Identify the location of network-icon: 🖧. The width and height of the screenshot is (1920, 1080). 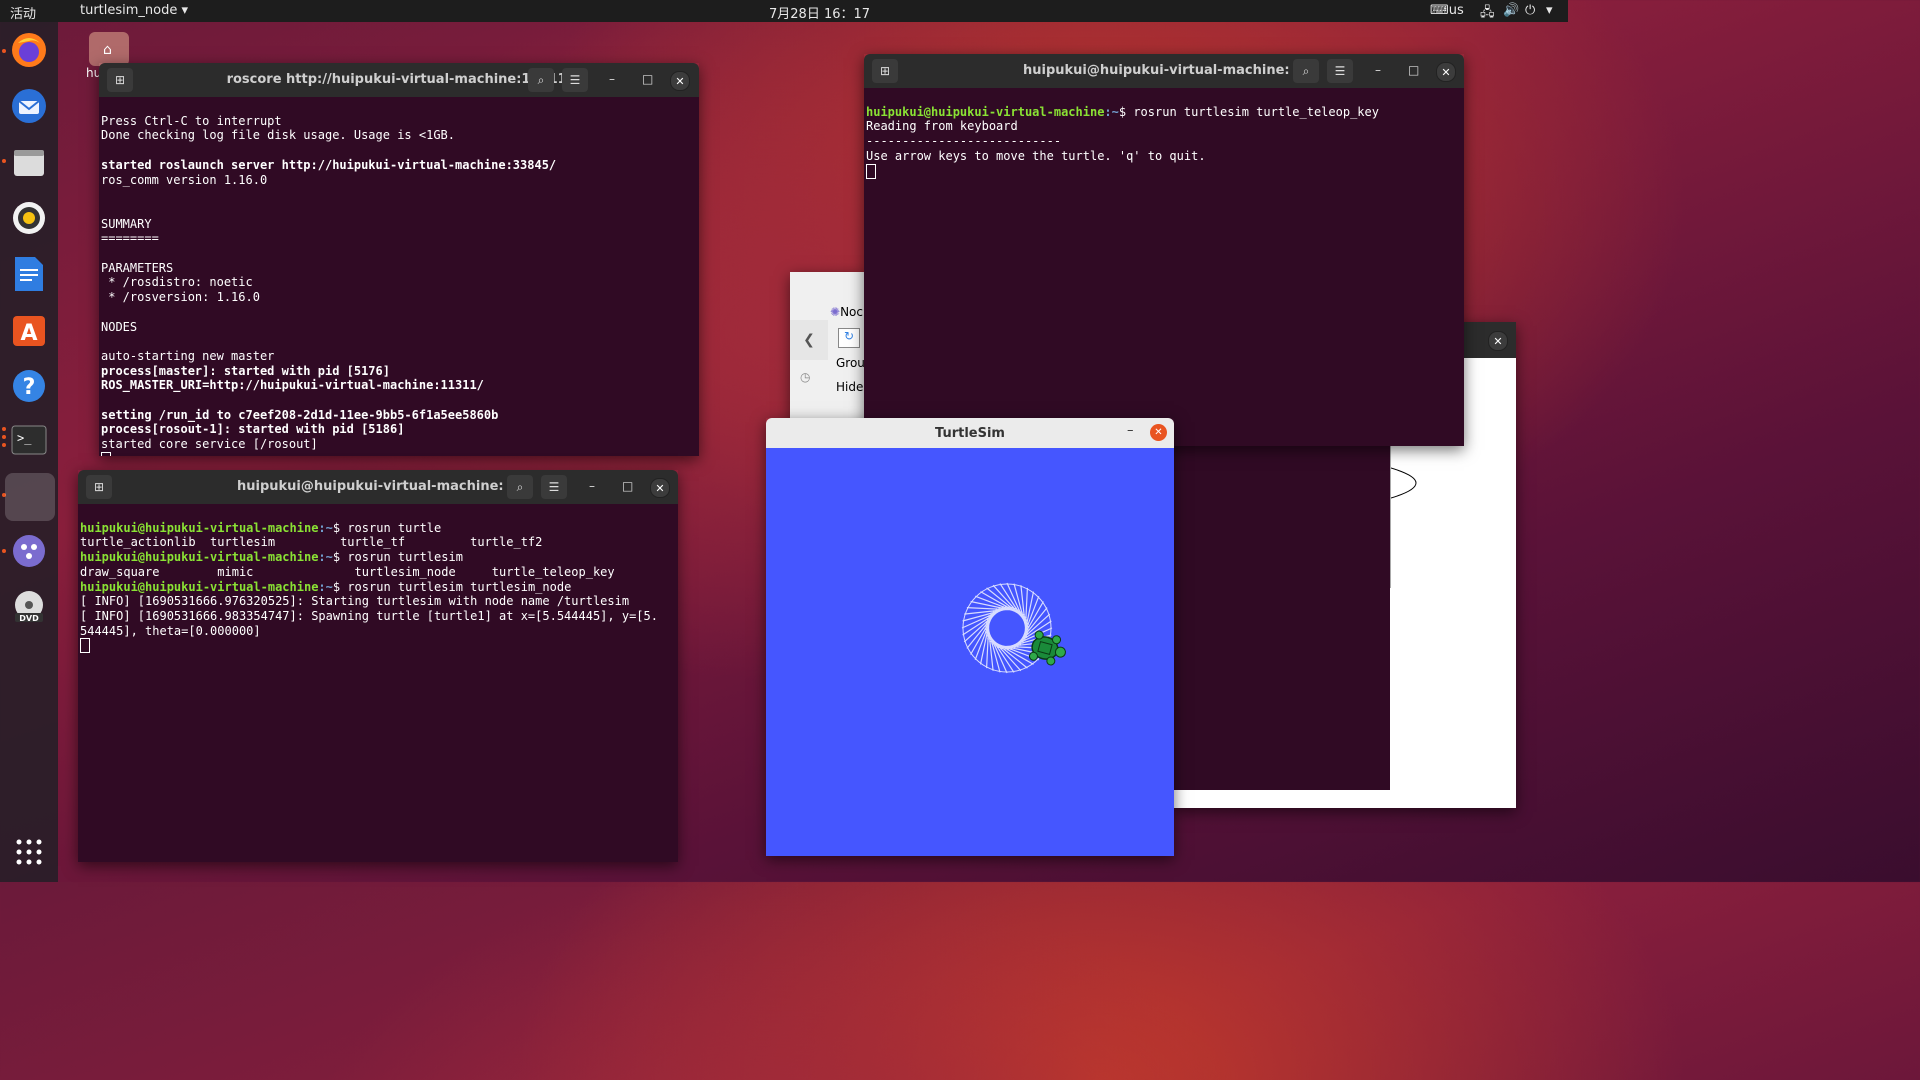
(1487, 14).